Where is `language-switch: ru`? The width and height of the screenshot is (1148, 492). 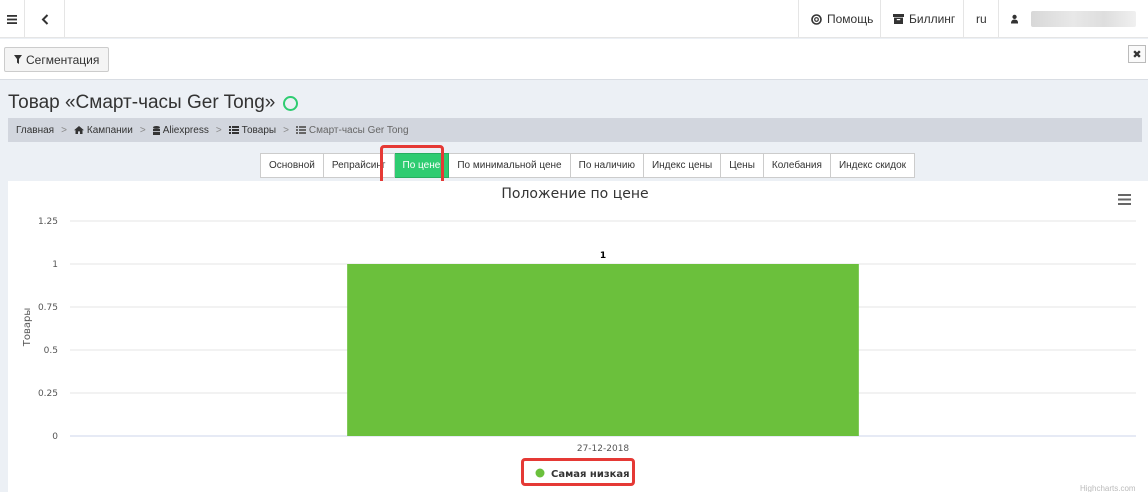 language-switch: ru is located at coordinates (981, 19).